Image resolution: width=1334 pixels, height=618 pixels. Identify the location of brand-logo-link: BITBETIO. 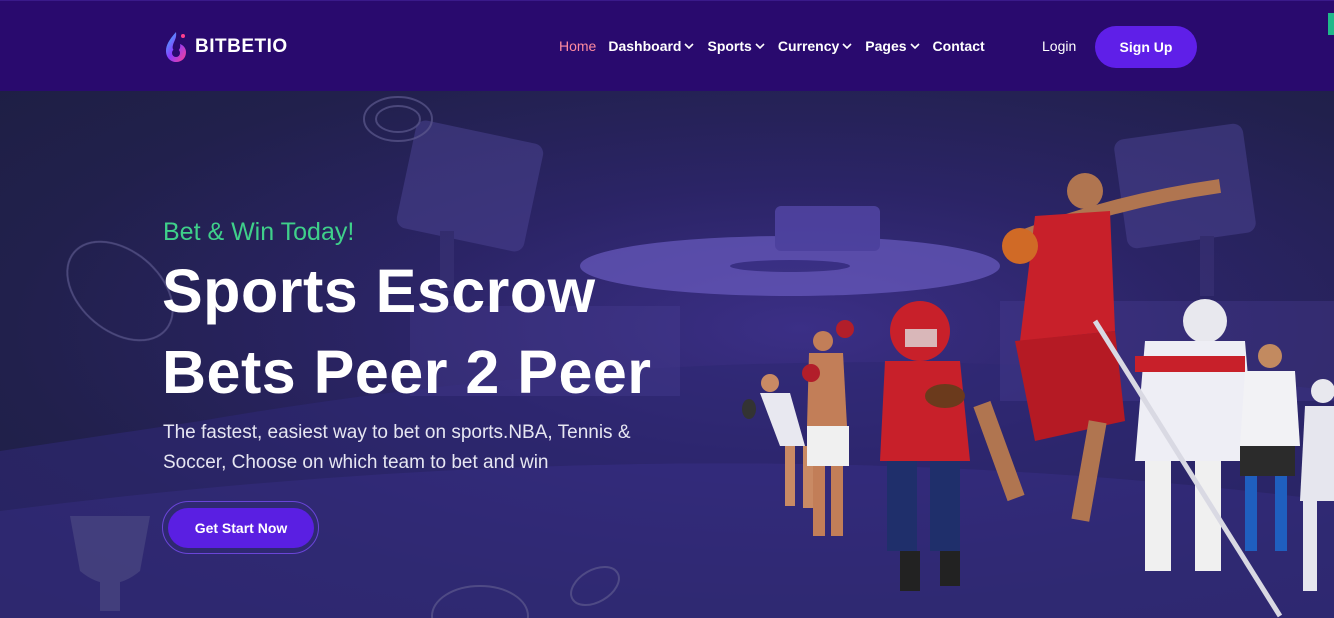
(225, 47).